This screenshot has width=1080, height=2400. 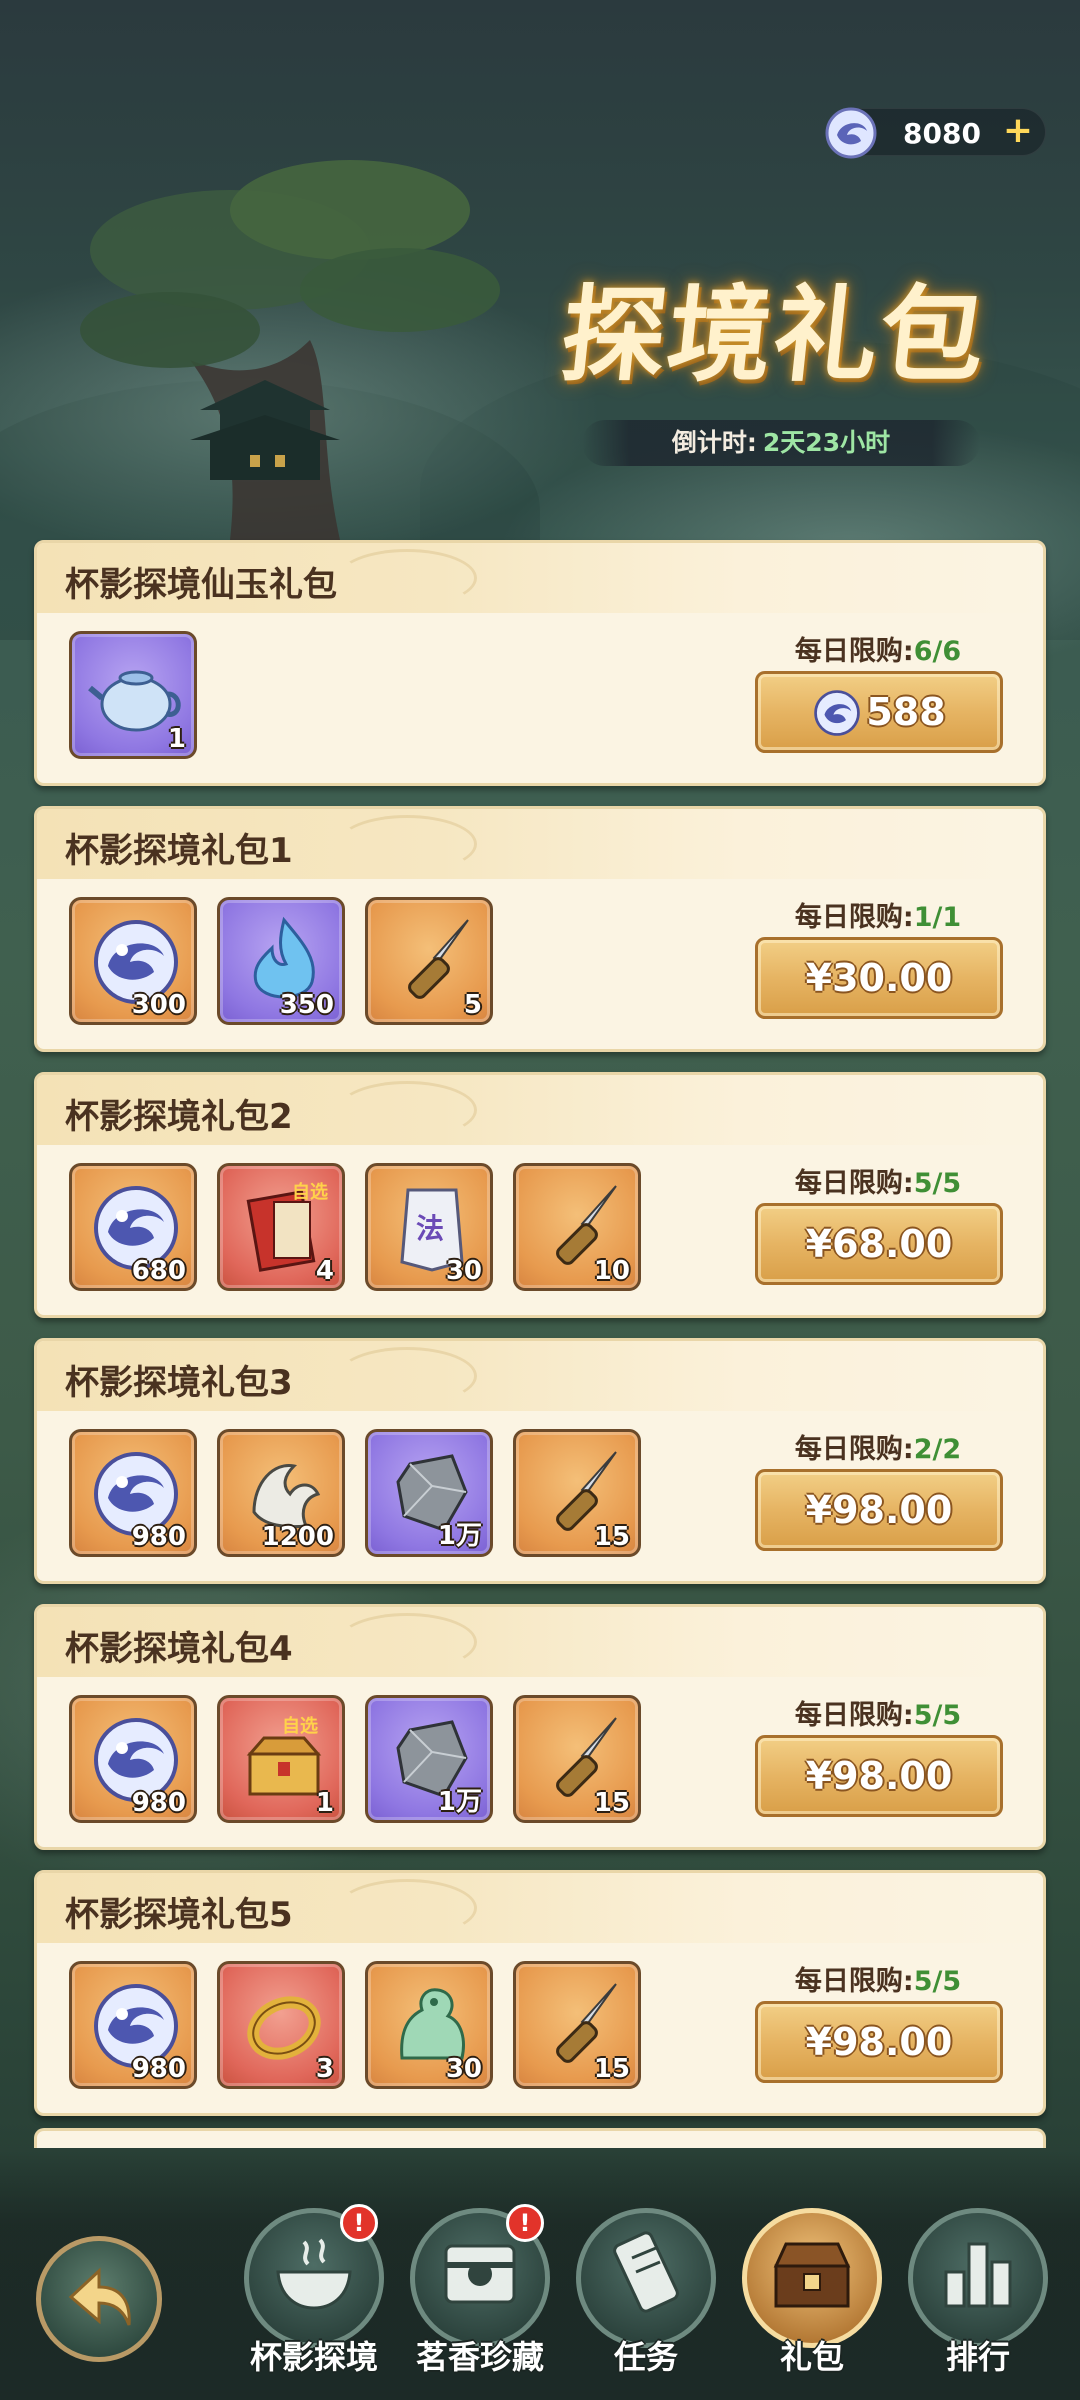 What do you see at coordinates (906, 712) in the screenshot?
I see `price-label: 588` at bounding box center [906, 712].